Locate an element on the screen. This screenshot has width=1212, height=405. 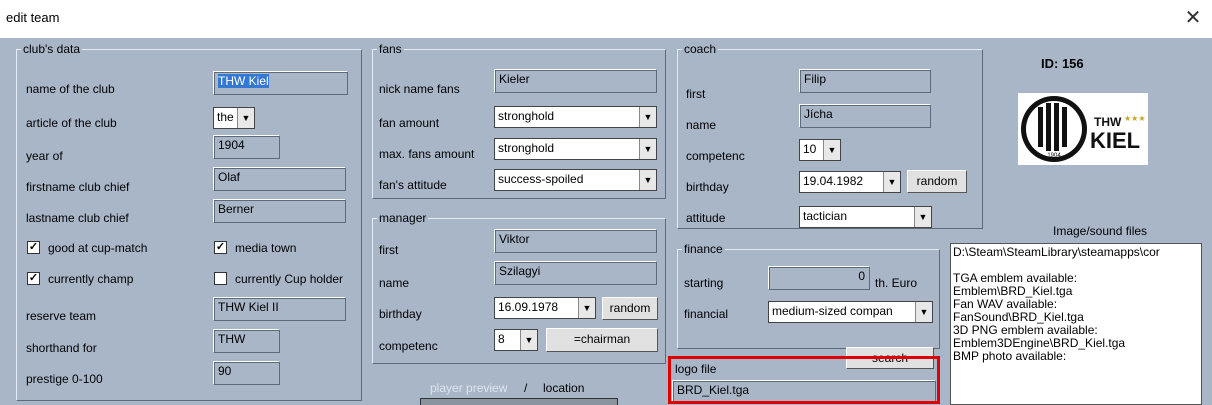
club-article-value: the is located at coordinates (225, 117).